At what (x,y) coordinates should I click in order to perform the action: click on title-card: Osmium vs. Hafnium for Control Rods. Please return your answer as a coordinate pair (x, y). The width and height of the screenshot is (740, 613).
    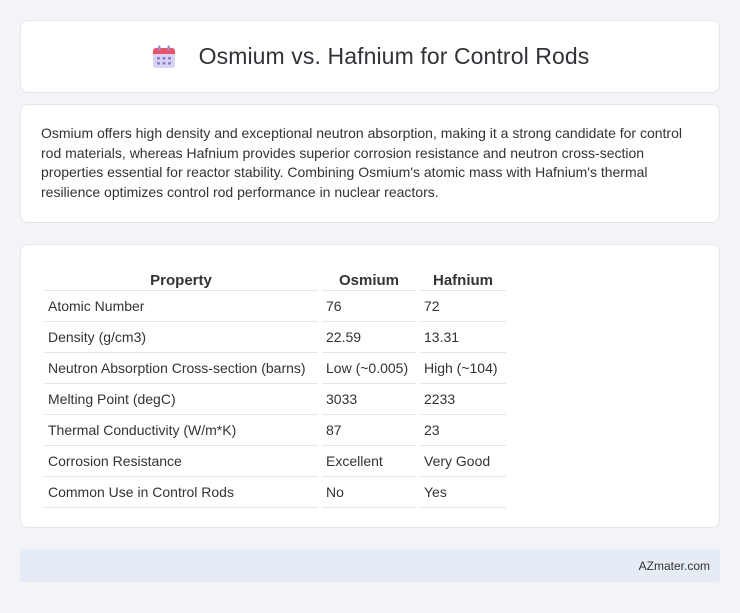
    Looking at the image, I should click on (370, 56).